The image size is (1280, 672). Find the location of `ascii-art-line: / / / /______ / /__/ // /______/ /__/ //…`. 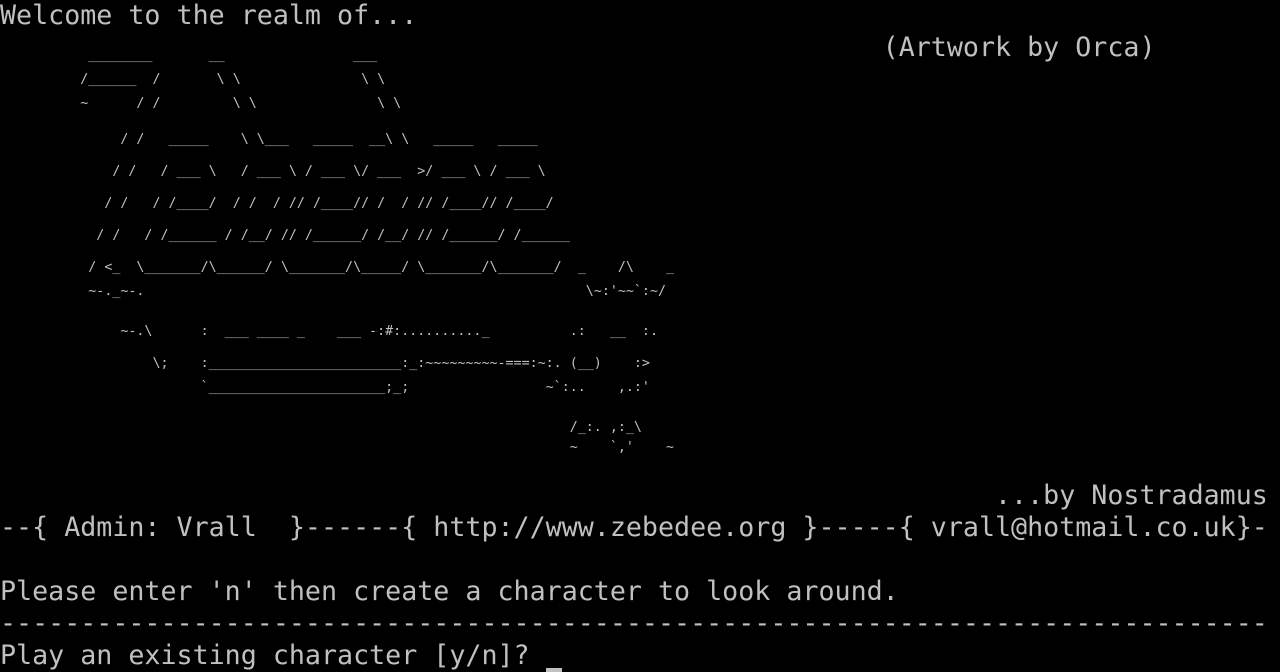

ascii-art-line: / / / /______ / /__/ // /______/ /__/ //… is located at coordinates (285, 235).